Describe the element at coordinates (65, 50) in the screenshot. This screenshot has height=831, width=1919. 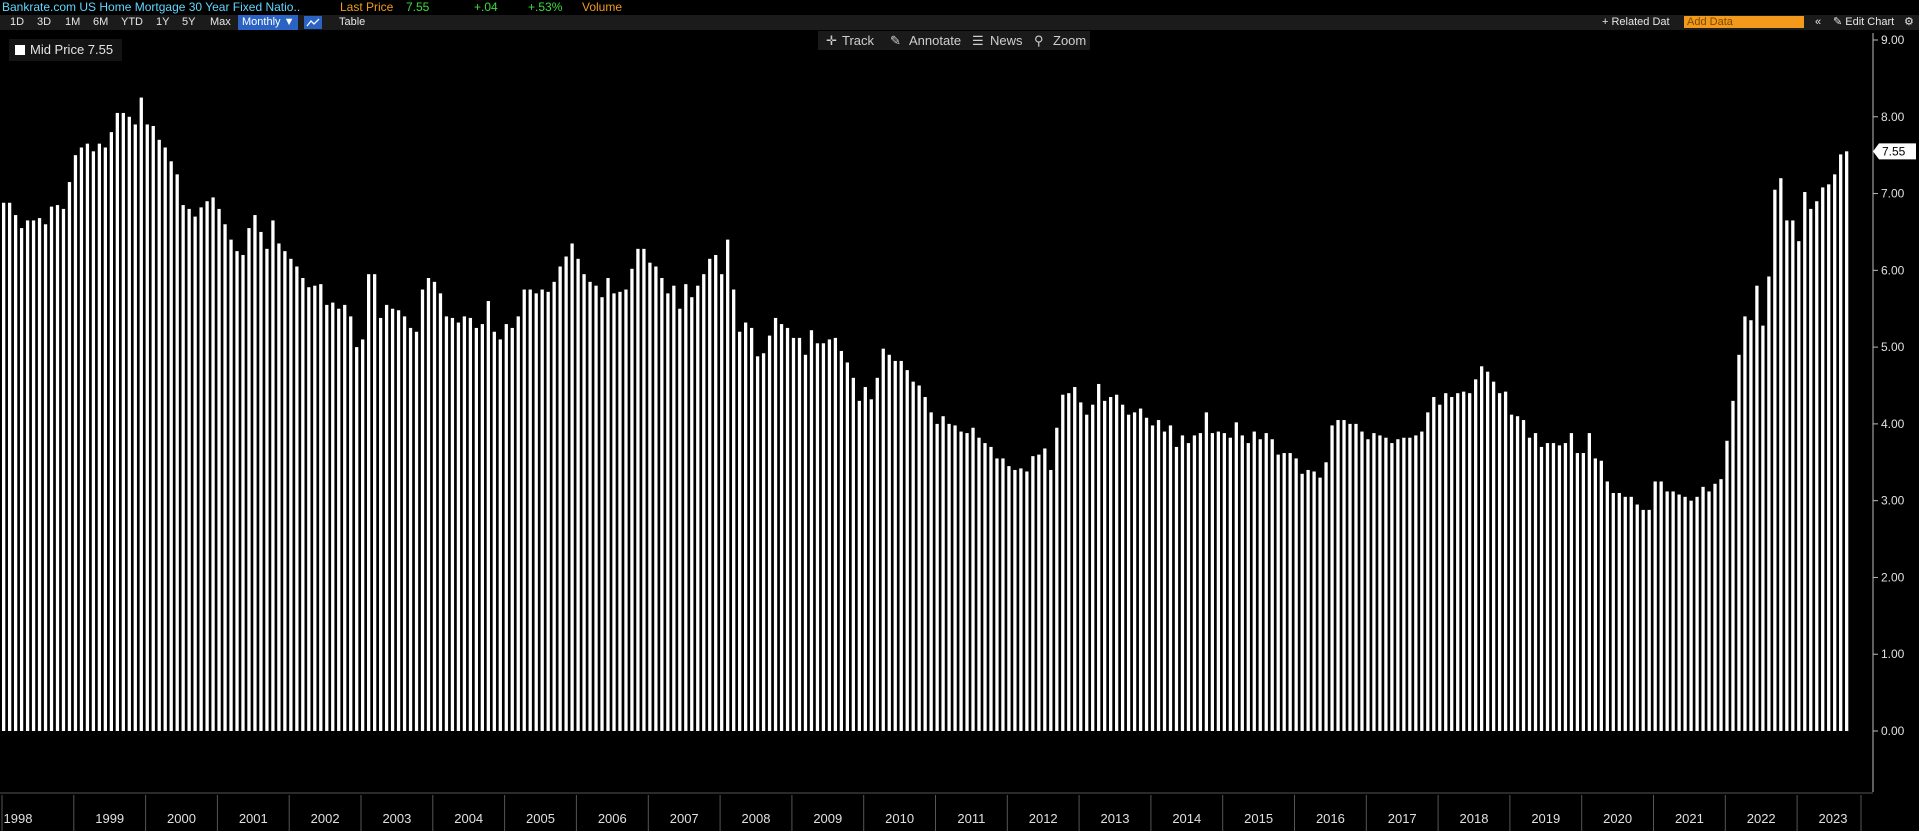
I see `legend: Mid Price 7.55` at that location.